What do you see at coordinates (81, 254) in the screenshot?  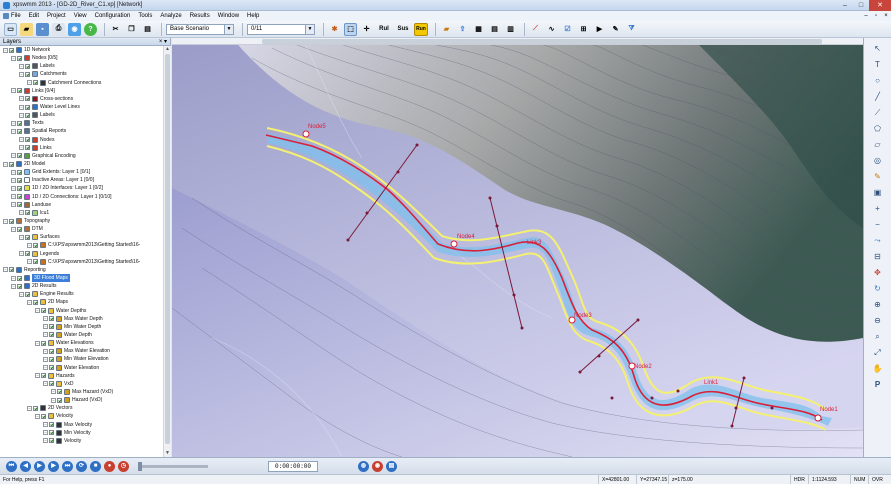 I see `layer-row: − Legends` at bounding box center [81, 254].